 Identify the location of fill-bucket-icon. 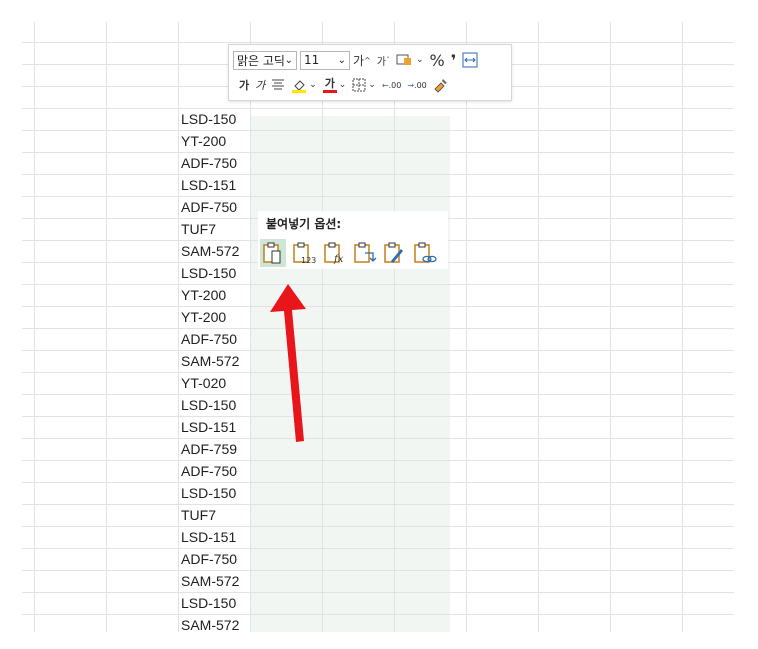
(299, 86).